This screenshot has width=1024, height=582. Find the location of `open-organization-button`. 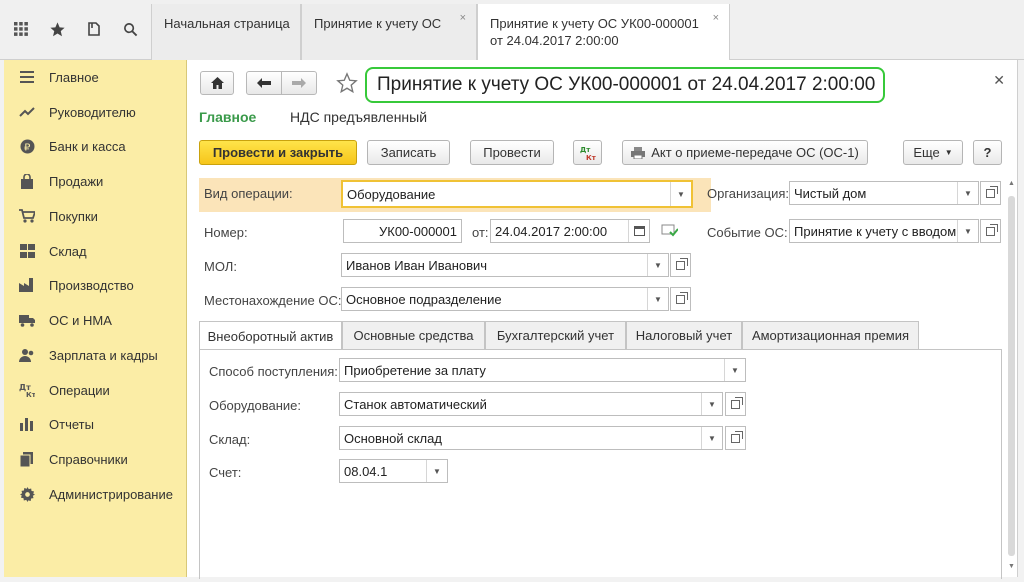

open-organization-button is located at coordinates (990, 193).